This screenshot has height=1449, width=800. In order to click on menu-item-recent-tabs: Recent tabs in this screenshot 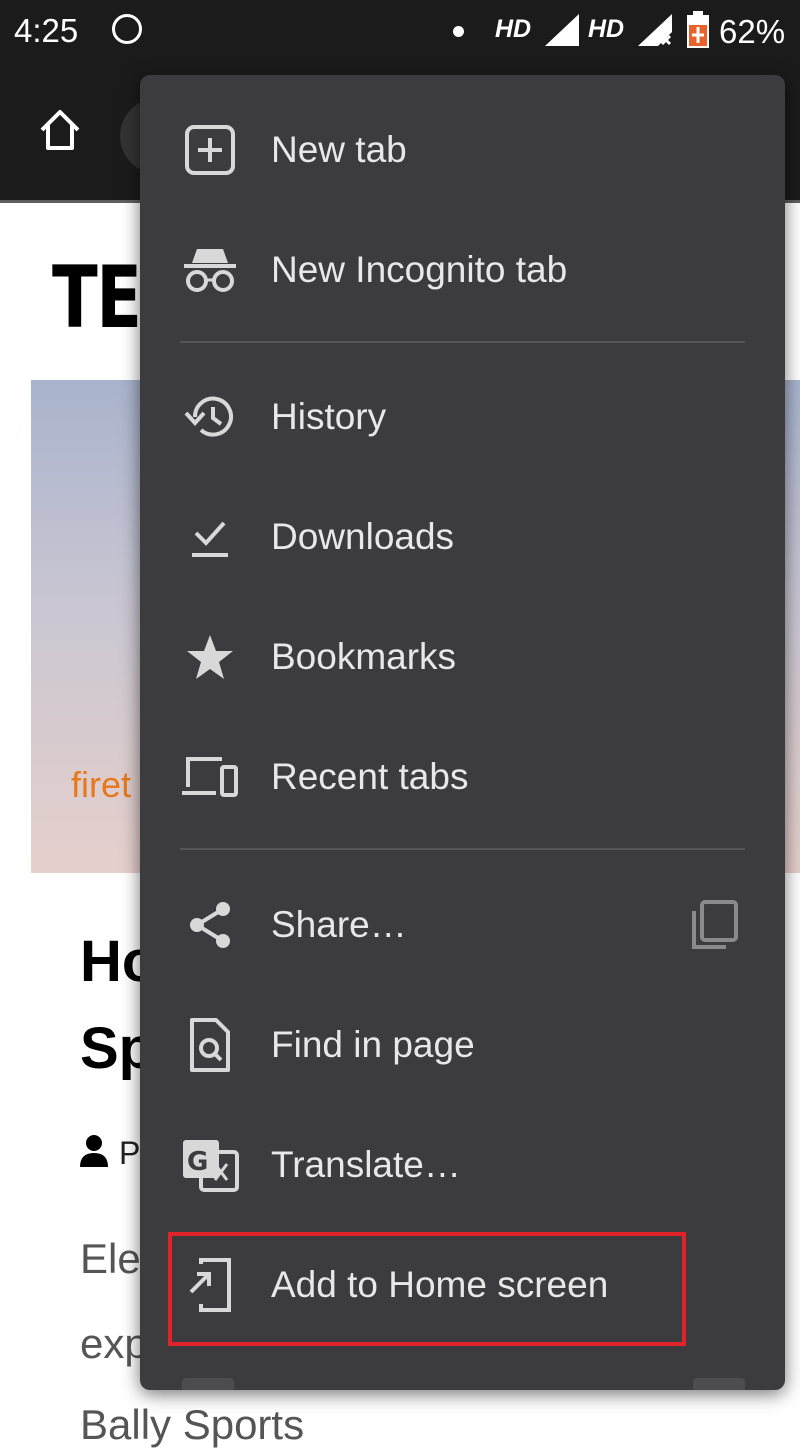, I will do `click(462, 777)`.